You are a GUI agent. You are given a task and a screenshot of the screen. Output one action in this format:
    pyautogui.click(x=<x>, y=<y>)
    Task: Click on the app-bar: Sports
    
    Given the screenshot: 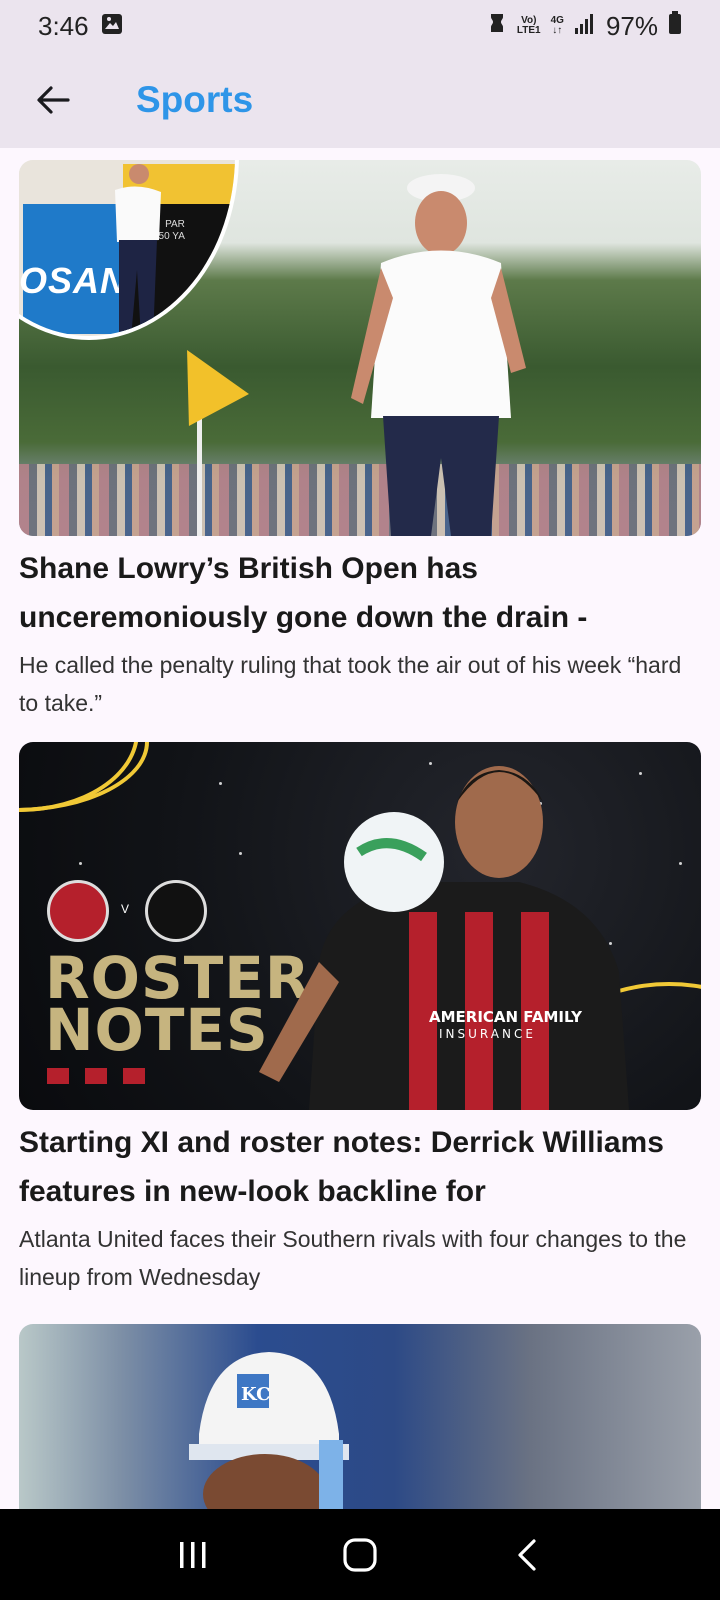 What is the action you would take?
    pyautogui.click(x=360, y=100)
    